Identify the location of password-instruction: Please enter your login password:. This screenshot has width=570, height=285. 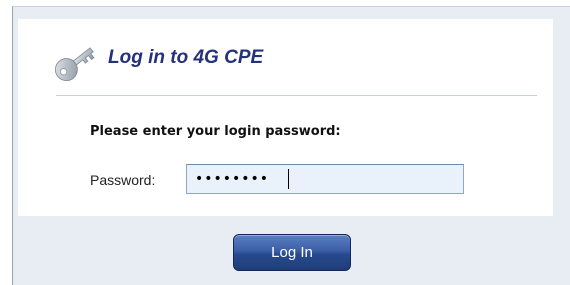
(215, 131).